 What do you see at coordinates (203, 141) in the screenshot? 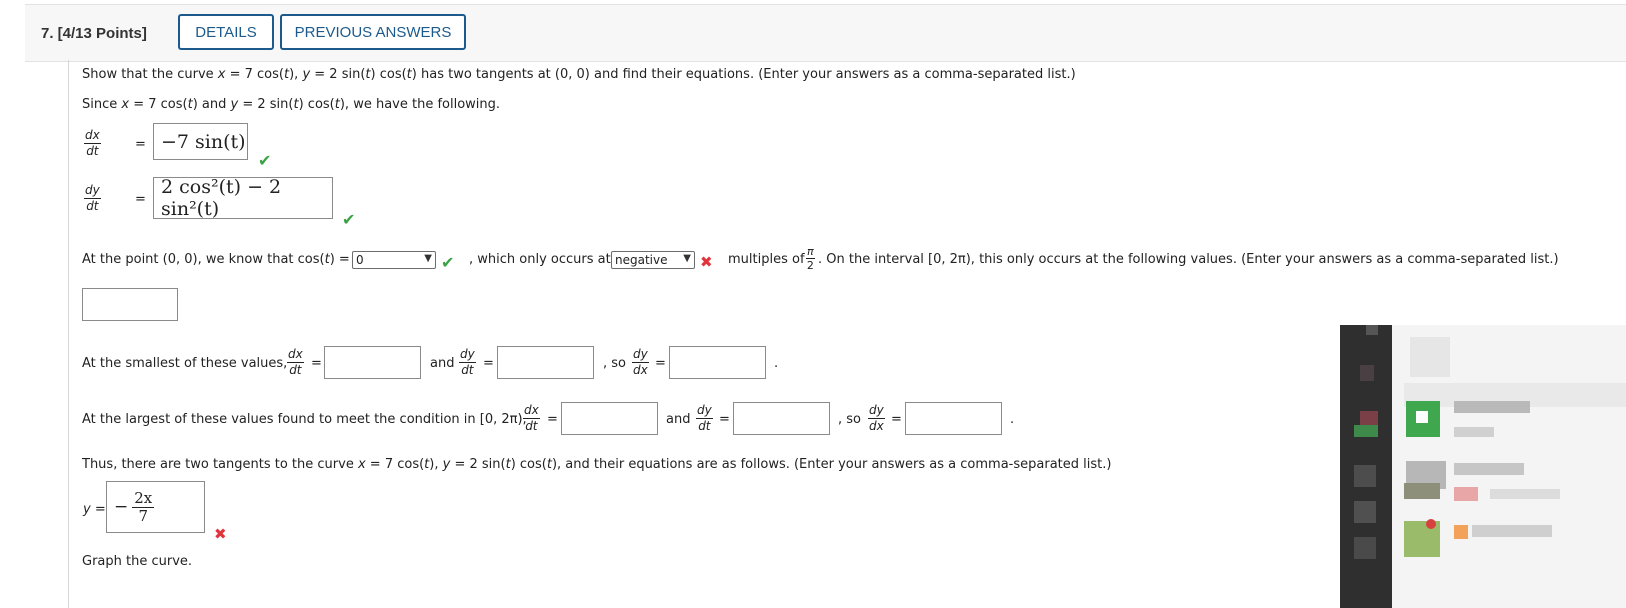
I see `dxdt-answer: −7 sin(t)` at bounding box center [203, 141].